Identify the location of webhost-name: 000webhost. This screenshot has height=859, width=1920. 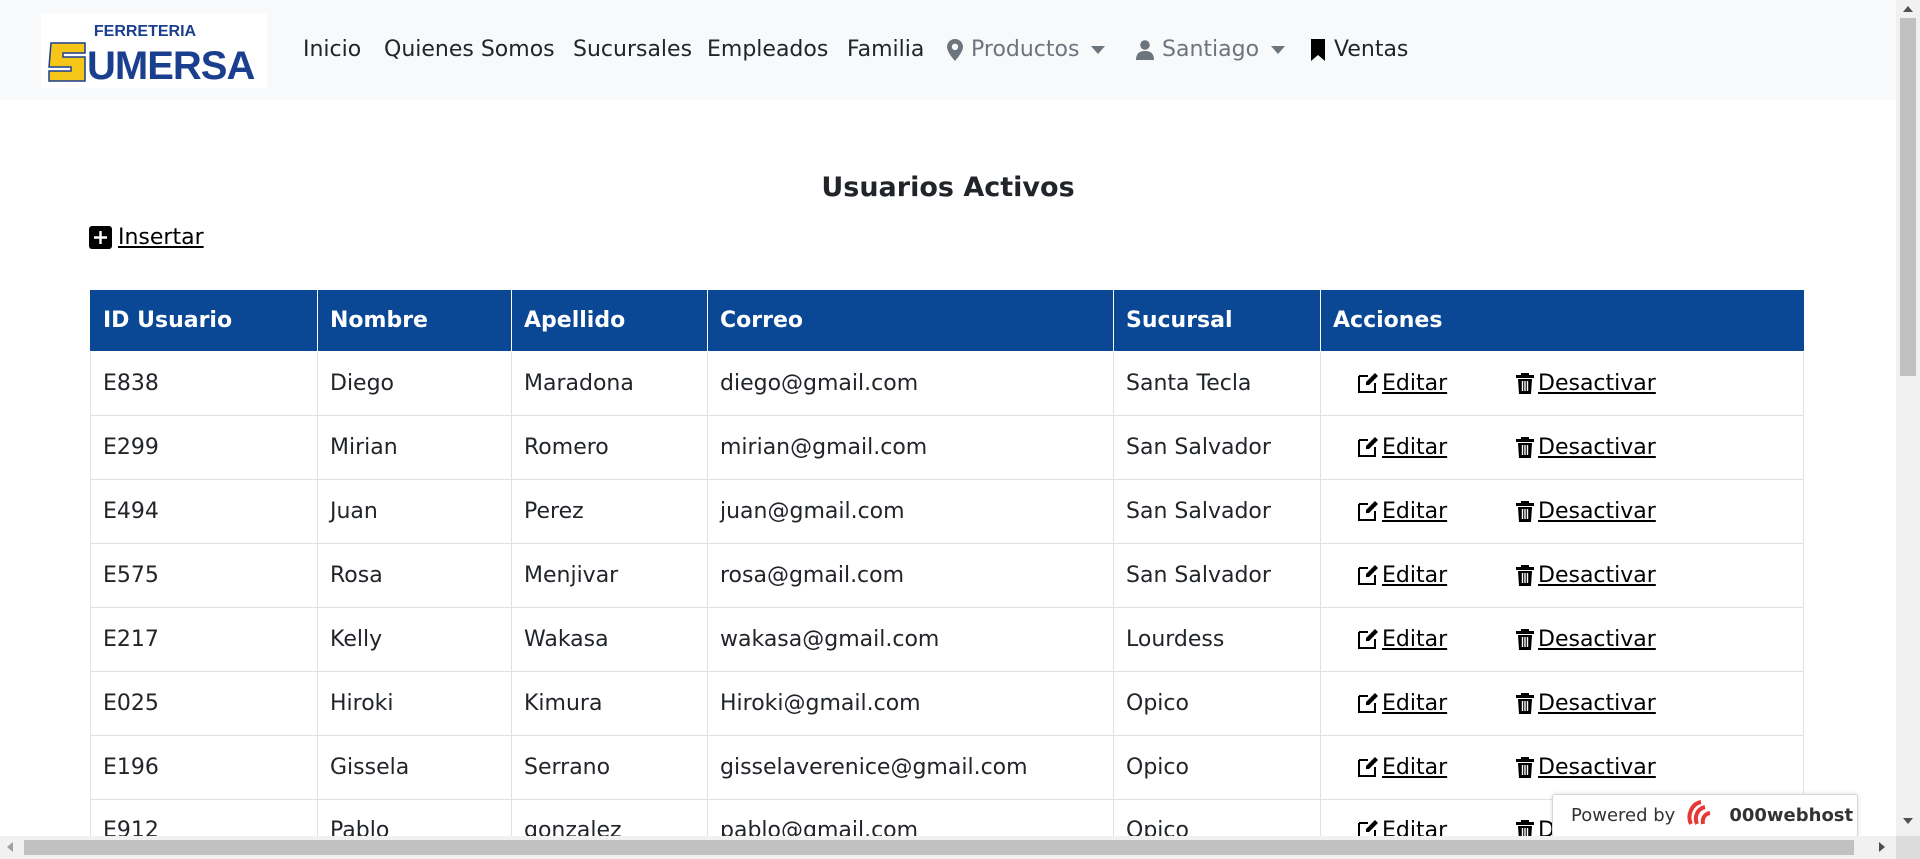
(1791, 815).